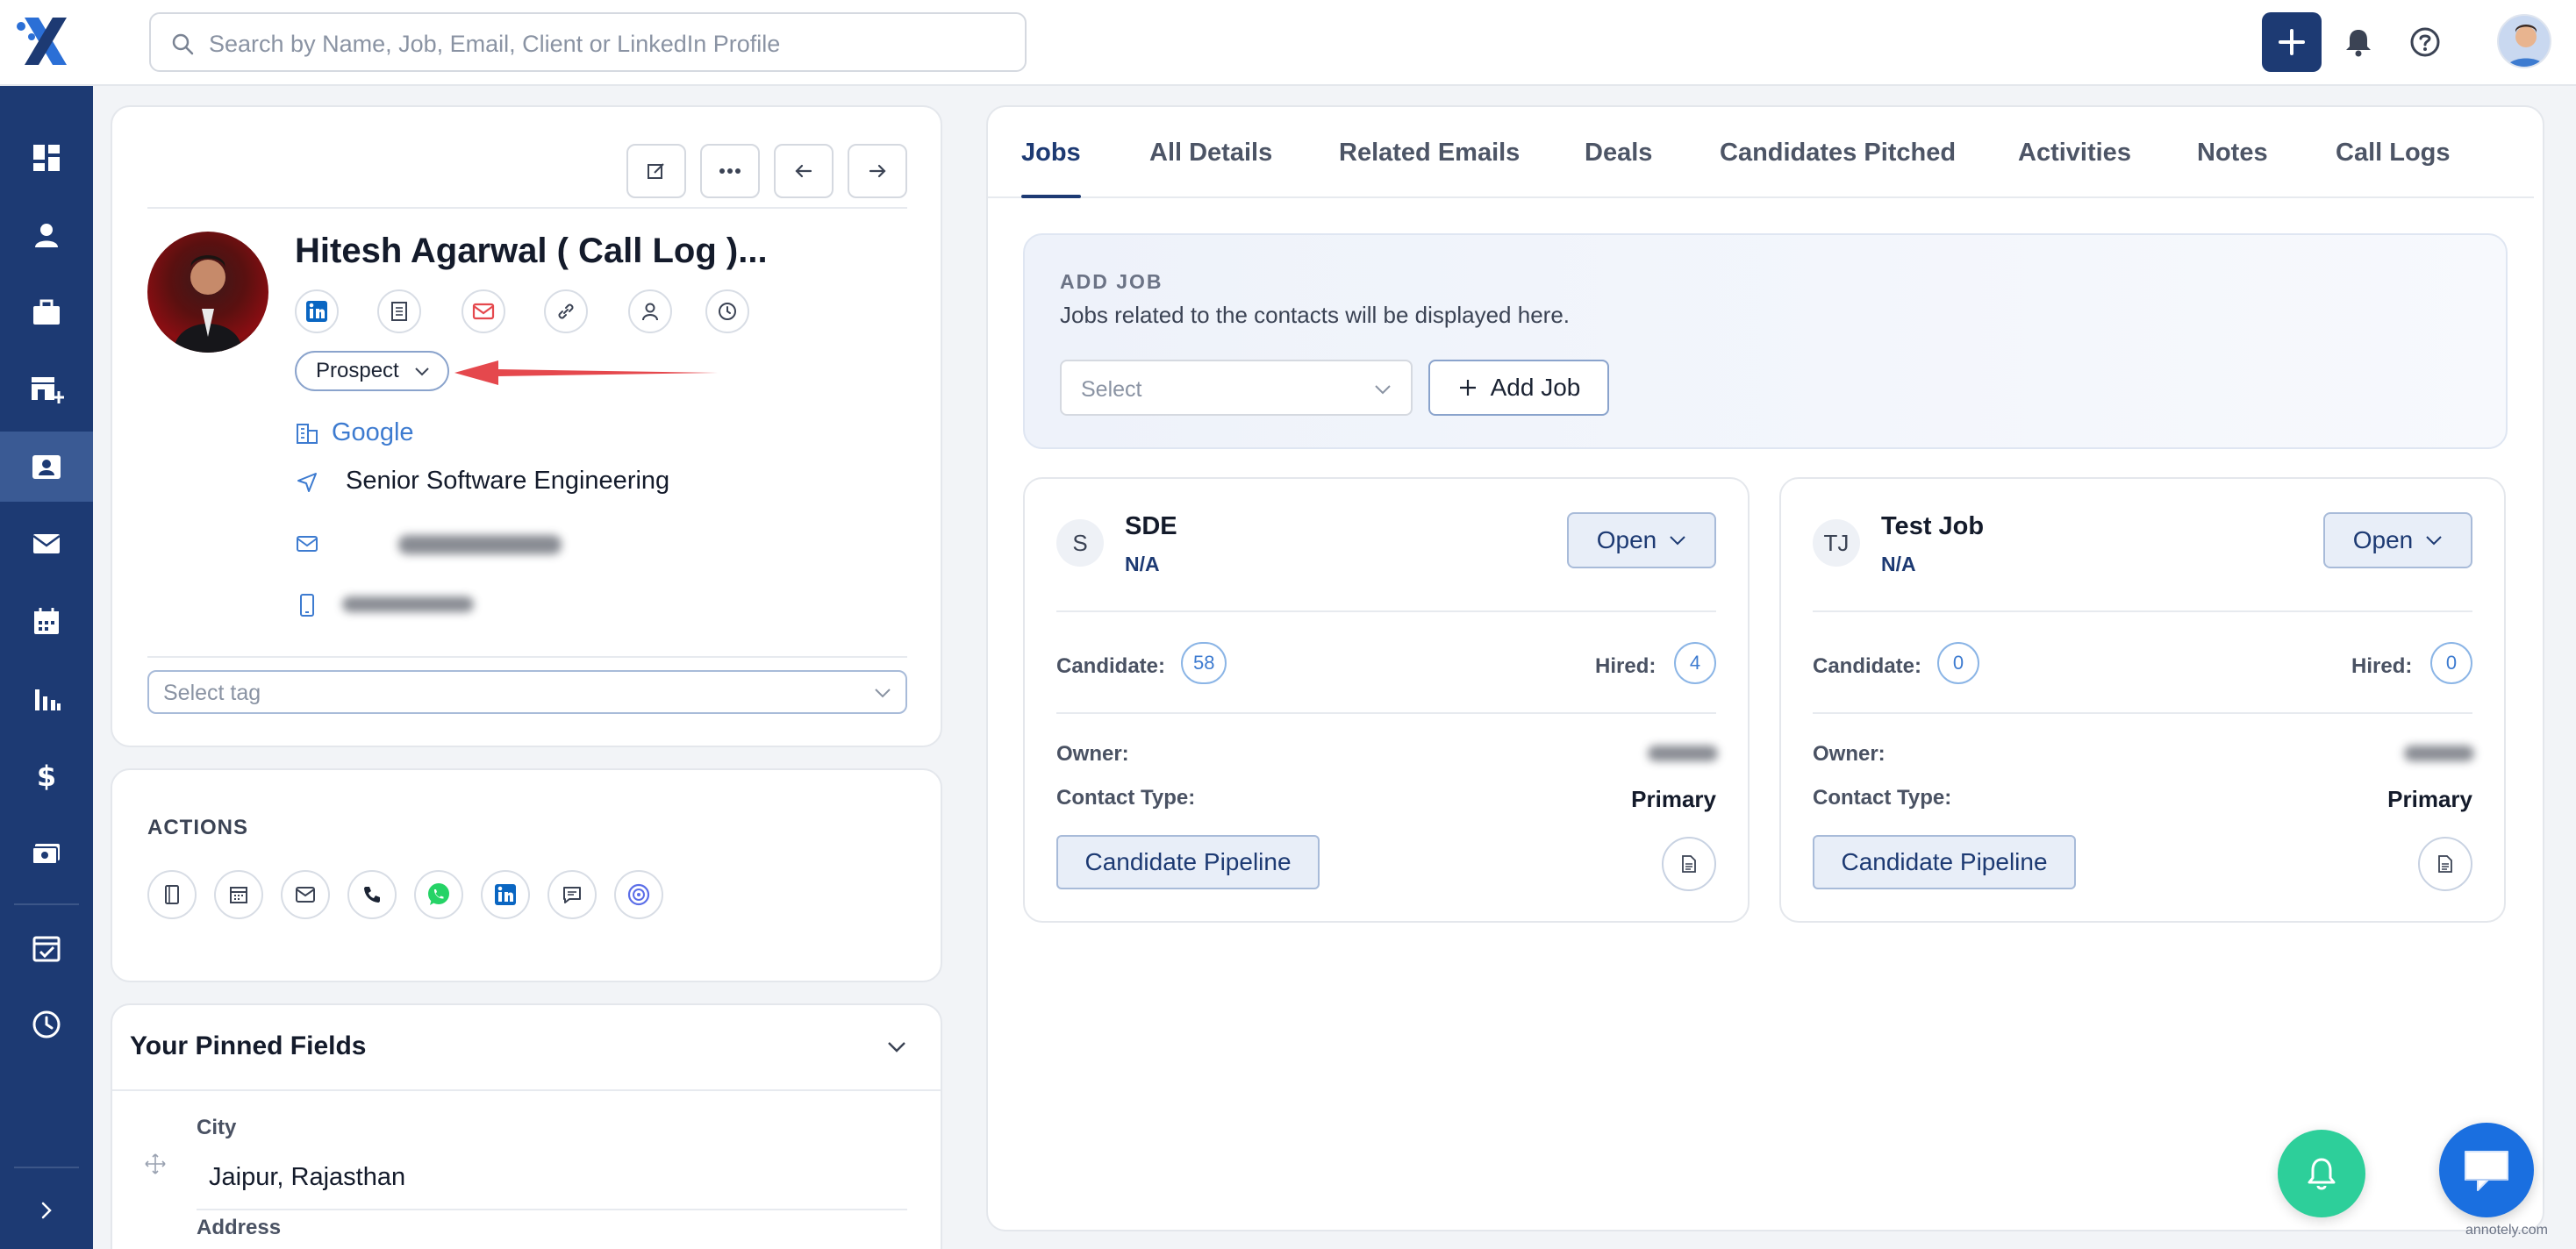 The height and width of the screenshot is (1249, 2576). I want to click on candidate-count-badge: 58, so click(1204, 663).